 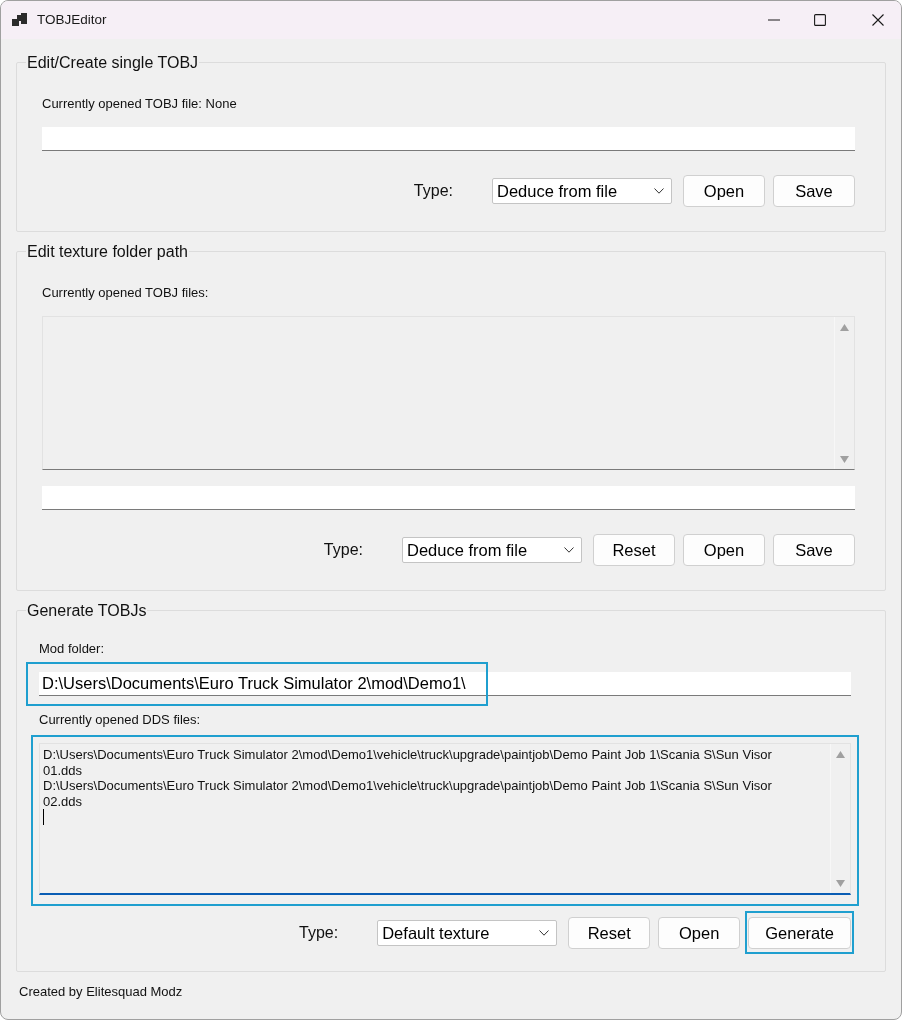 What do you see at coordinates (878, 20) in the screenshot?
I see `close-icon` at bounding box center [878, 20].